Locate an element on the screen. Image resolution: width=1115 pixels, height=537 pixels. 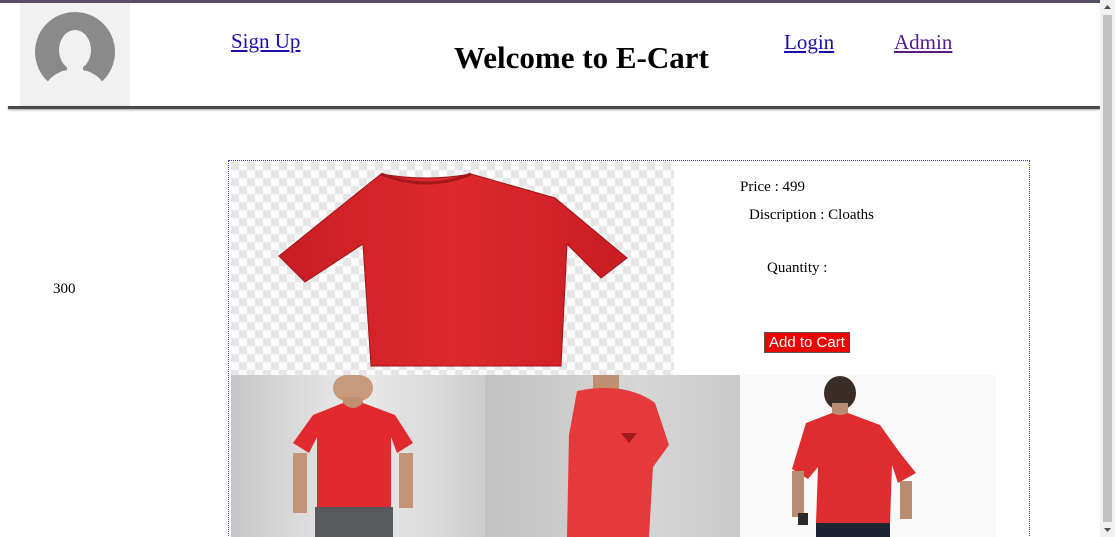
scroll-down-icon is located at coordinates (1107, 529).